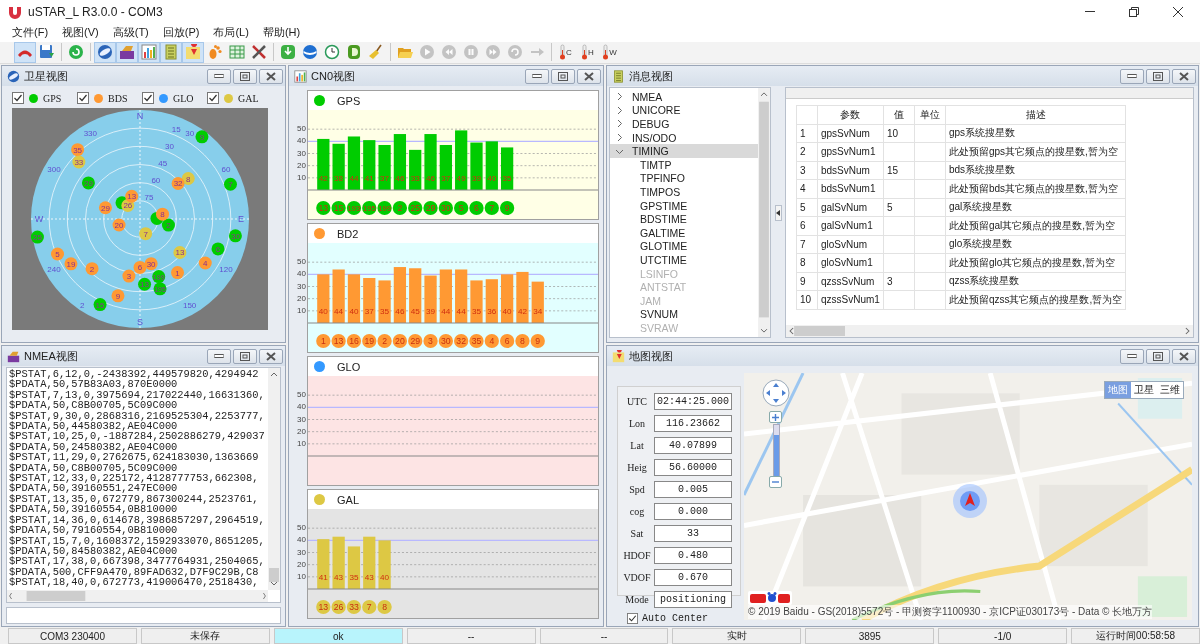  Describe the element at coordinates (1035, 281) in the screenshot. I see `table-cell: qzss系统搜星数` at that location.